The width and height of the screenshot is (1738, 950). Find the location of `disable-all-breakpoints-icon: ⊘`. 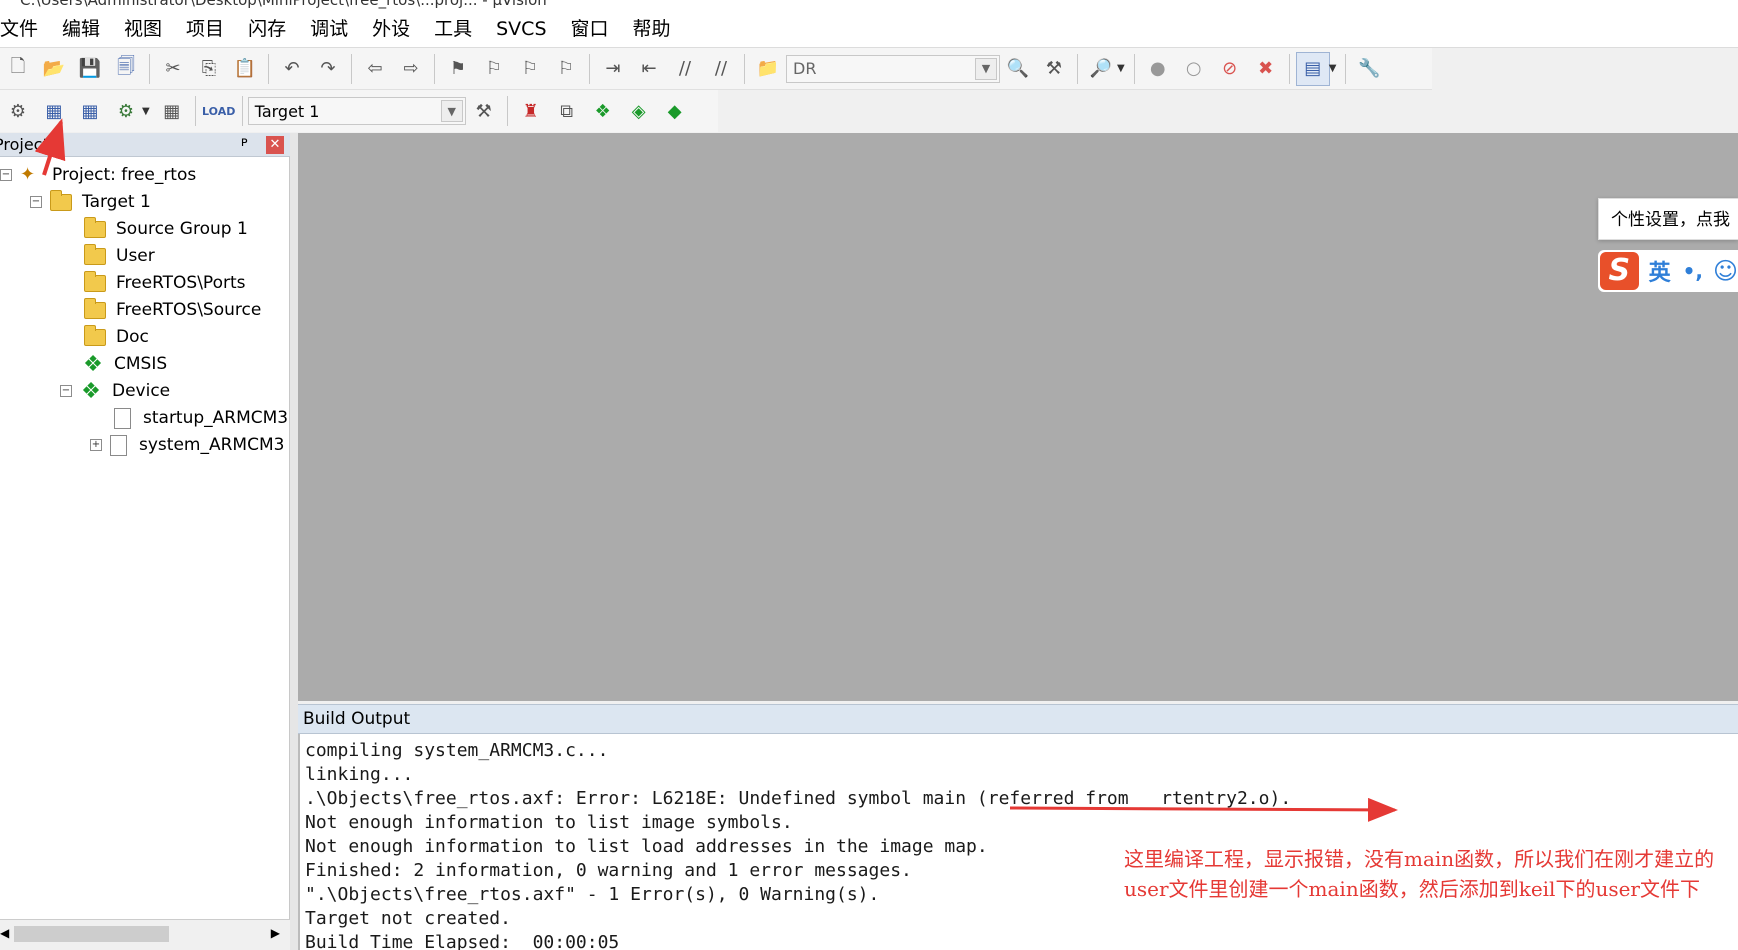

disable-all-breakpoints-icon: ⊘ is located at coordinates (1230, 69).